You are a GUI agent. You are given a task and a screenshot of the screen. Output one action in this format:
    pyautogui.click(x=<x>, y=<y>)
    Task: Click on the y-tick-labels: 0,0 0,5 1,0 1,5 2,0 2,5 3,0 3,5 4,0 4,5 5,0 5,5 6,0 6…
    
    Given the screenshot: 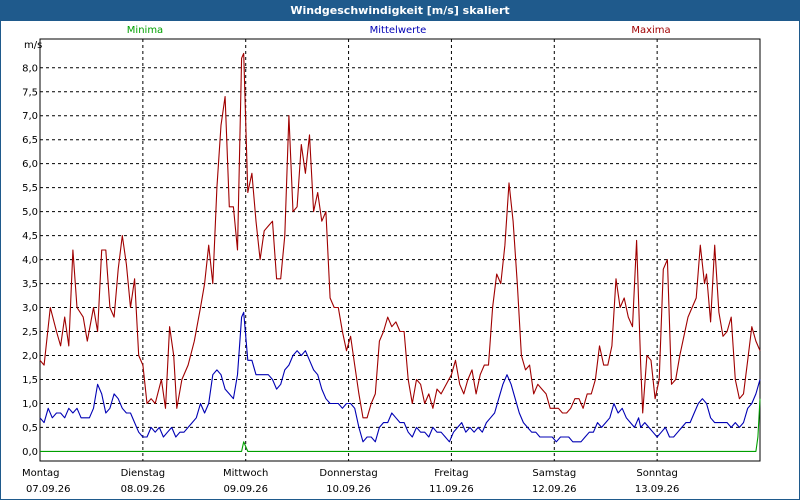 What is the action you would take?
    pyautogui.click(x=30, y=260)
    